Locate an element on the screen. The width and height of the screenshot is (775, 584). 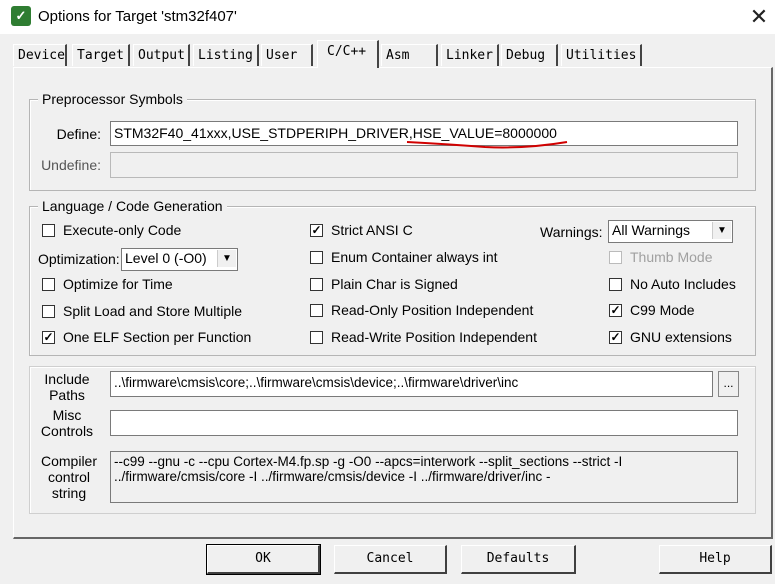
one-elf-label: One ELF Section per Function is located at coordinates (157, 337).